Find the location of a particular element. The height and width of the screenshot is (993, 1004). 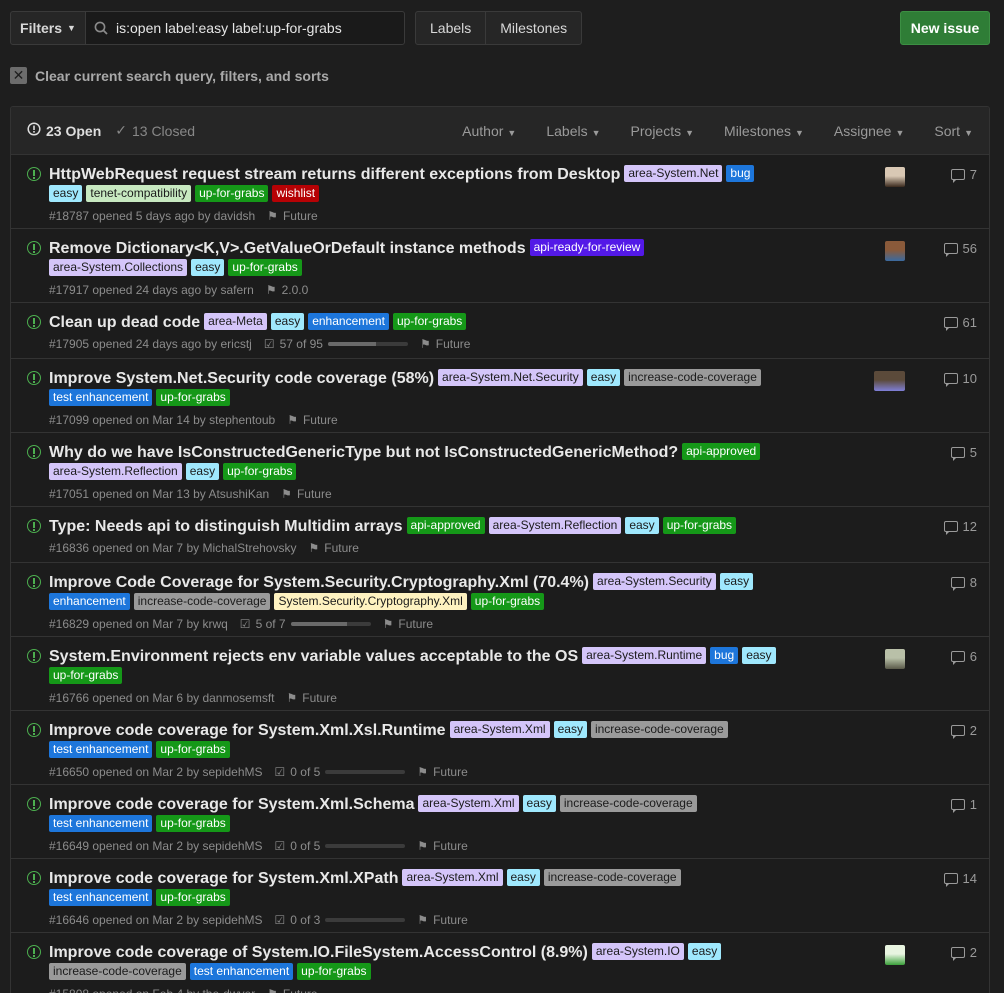

issue-label: area-System.Security is located at coordinates (654, 581).